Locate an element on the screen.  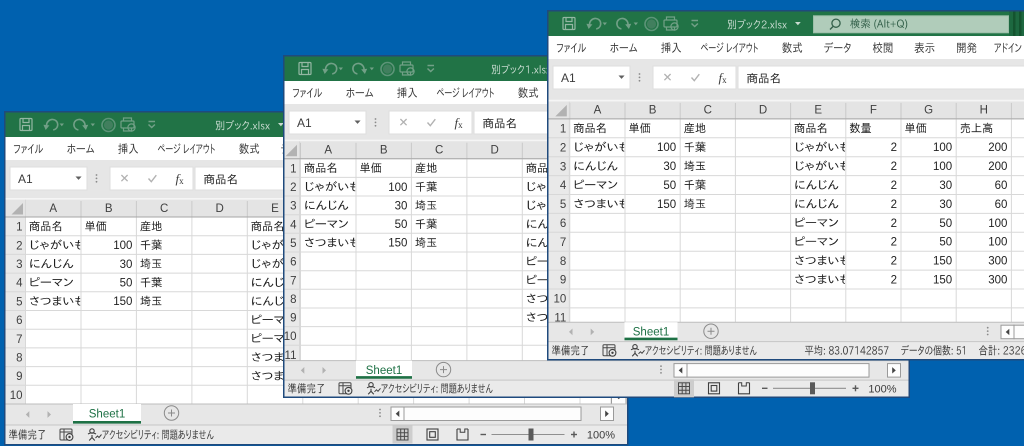
svg-text: G is located at coordinates (928, 110).